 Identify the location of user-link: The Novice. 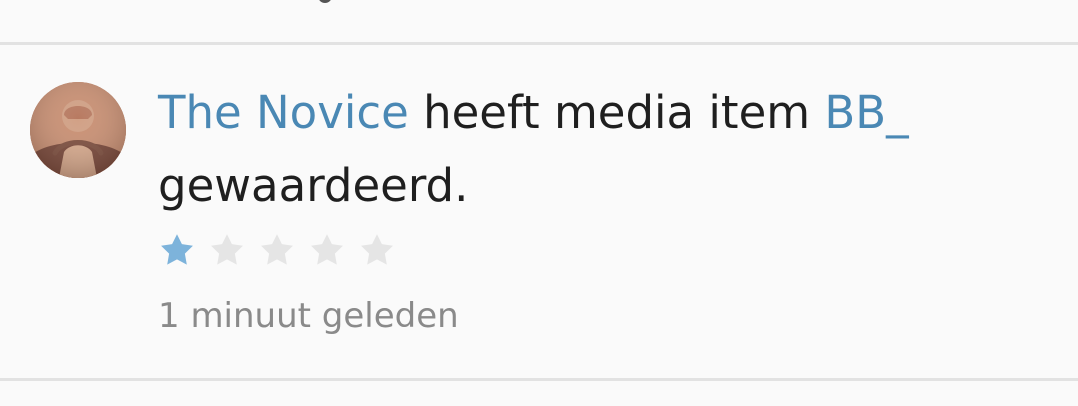
(283, 112).